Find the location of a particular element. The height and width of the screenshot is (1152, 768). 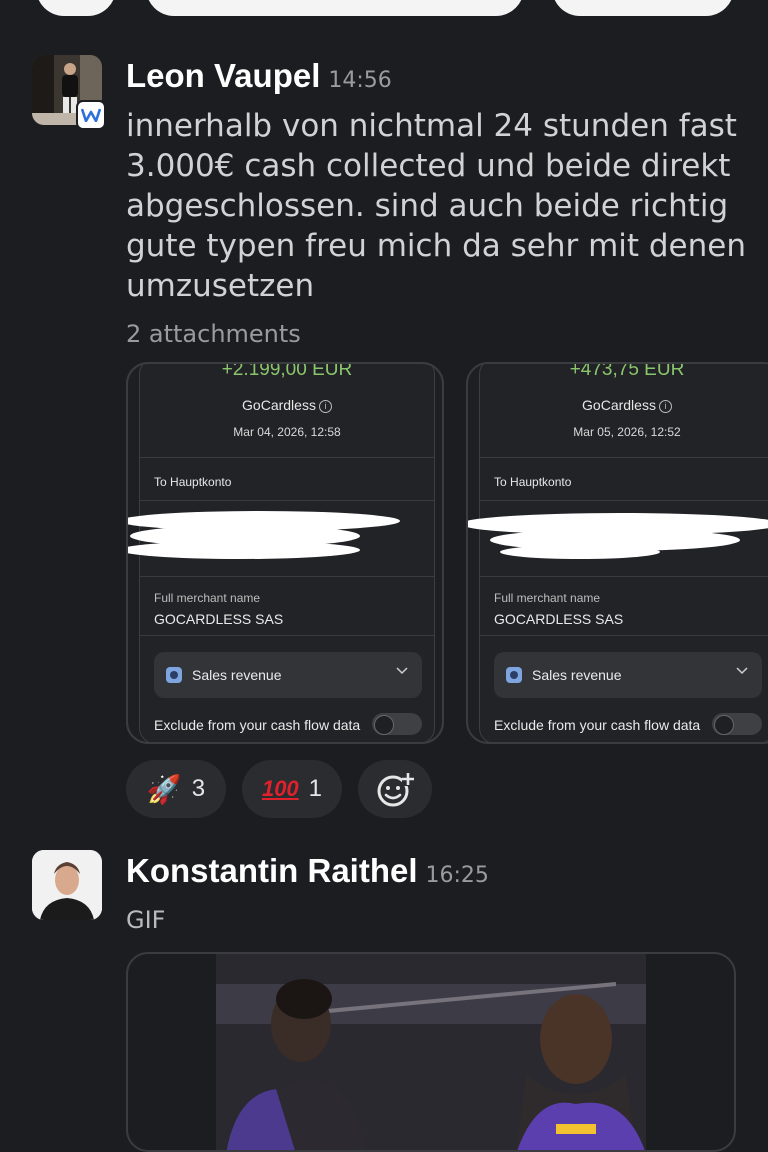

gif-label: GIF is located at coordinates (146, 920).